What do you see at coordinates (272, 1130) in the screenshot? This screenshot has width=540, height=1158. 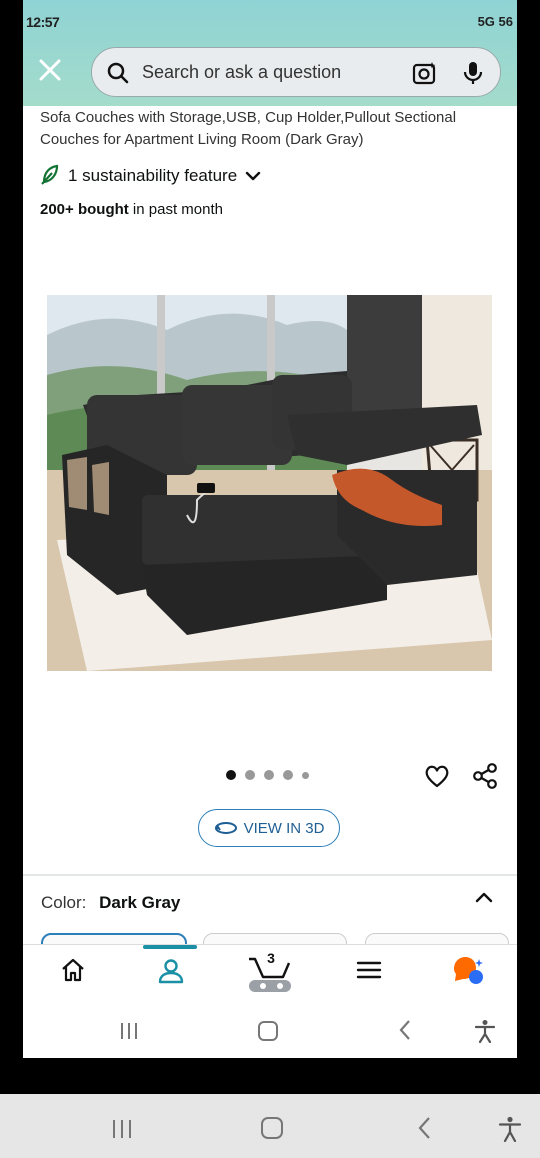 I see `outer-home-button-icon` at bounding box center [272, 1130].